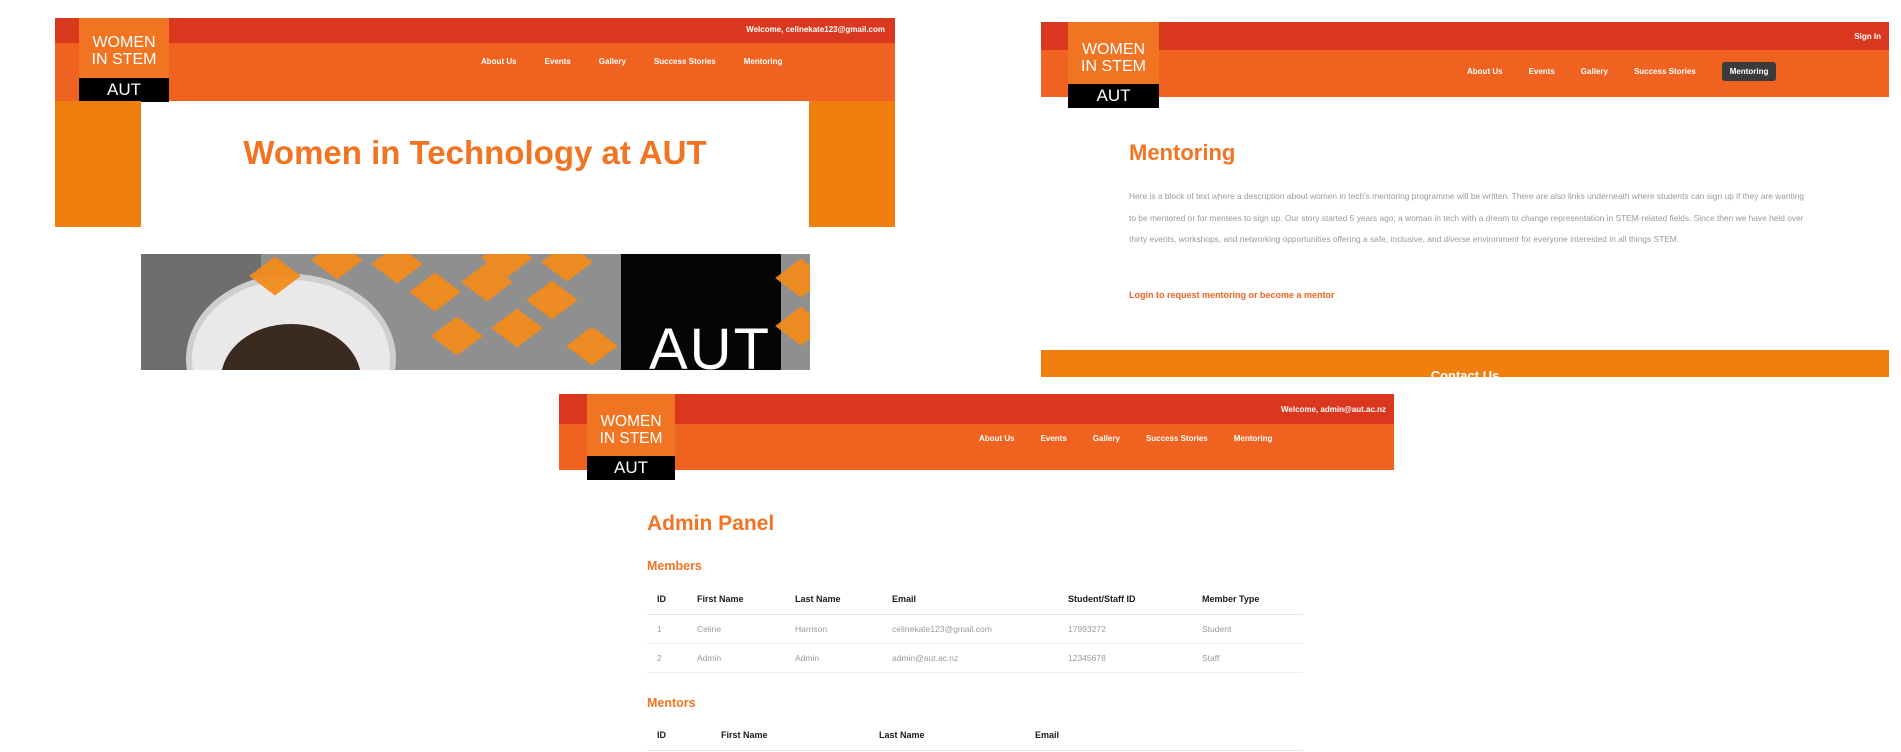  I want to click on cell-student-staff-id: 17993272, so click(1125, 629).